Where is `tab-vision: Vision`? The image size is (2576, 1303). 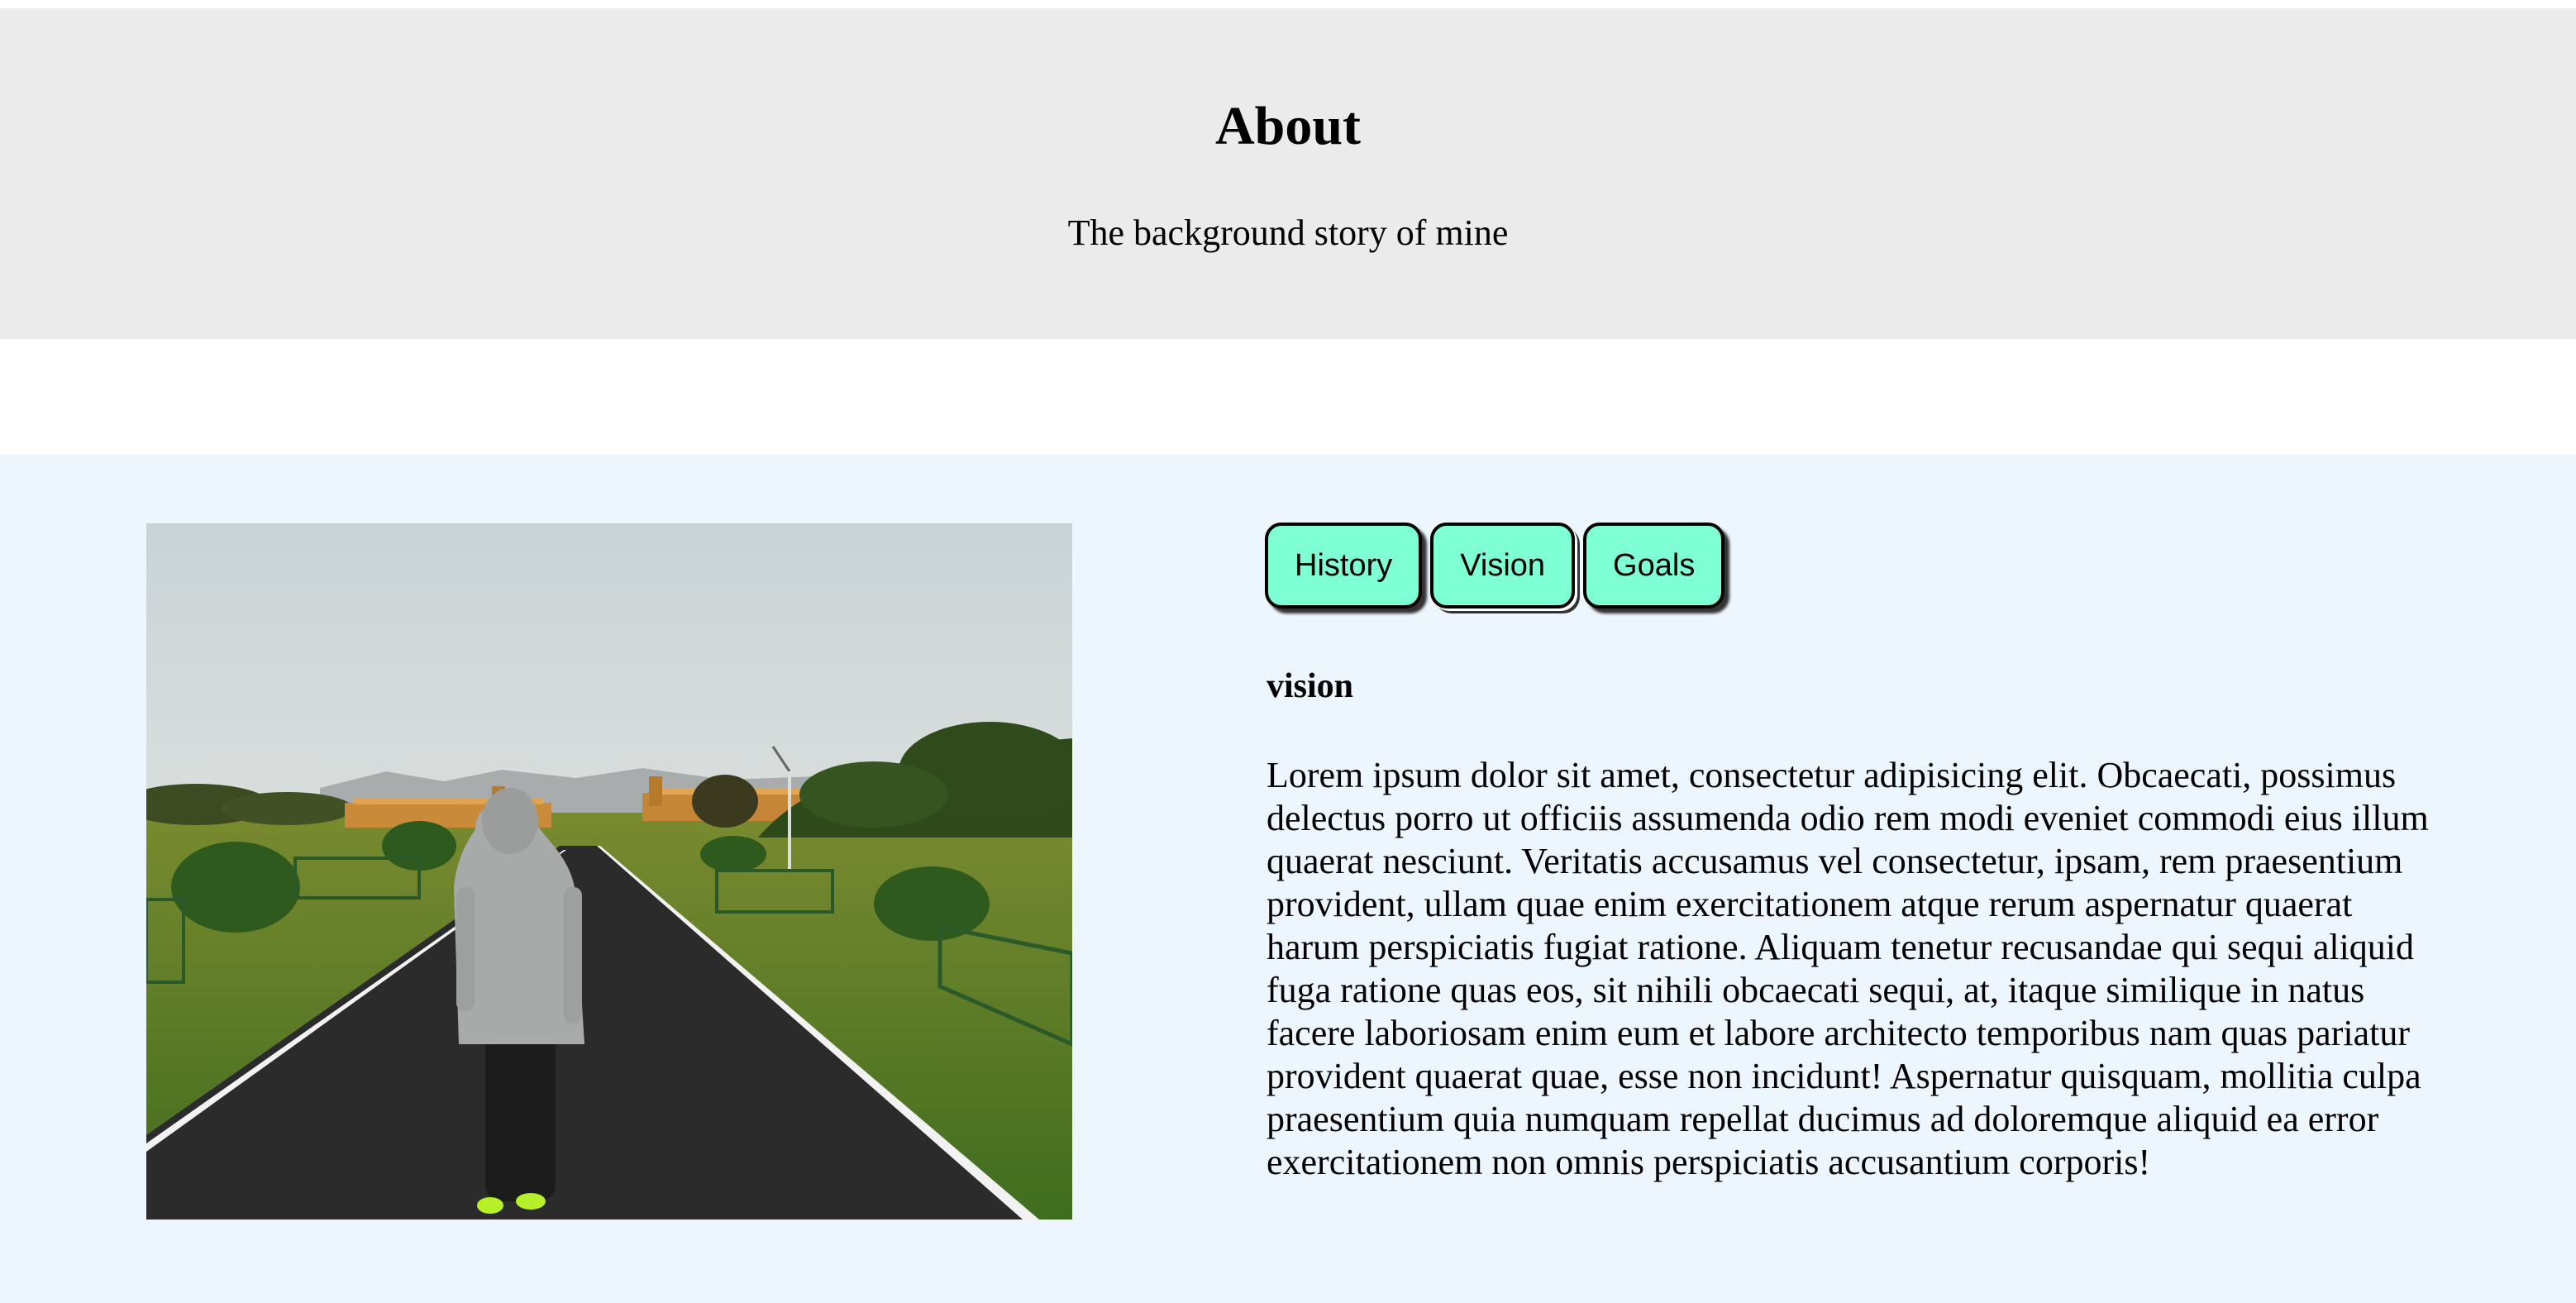 tab-vision: Vision is located at coordinates (1503, 566).